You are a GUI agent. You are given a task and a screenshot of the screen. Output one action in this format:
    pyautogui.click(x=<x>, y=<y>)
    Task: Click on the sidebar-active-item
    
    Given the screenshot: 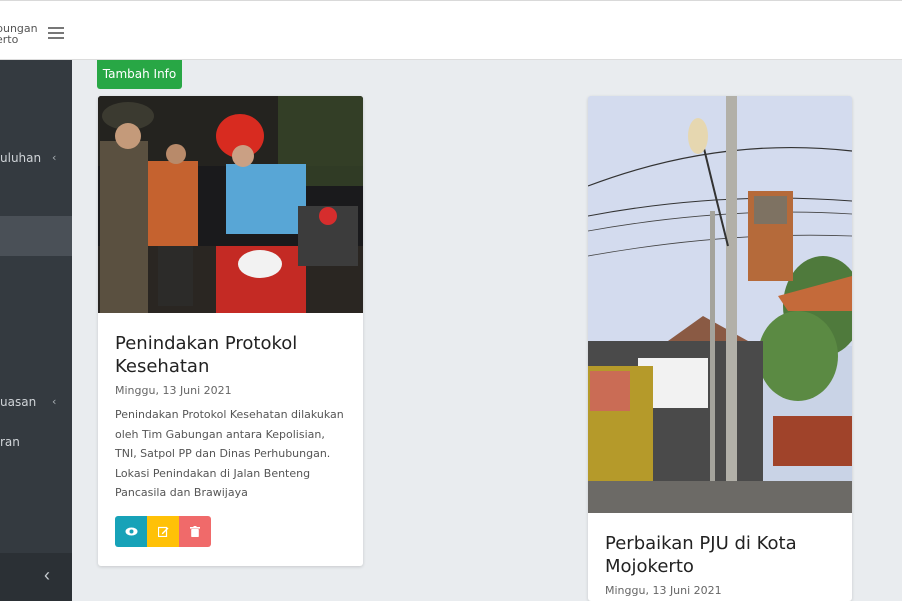 What is the action you would take?
    pyautogui.click(x=36, y=236)
    